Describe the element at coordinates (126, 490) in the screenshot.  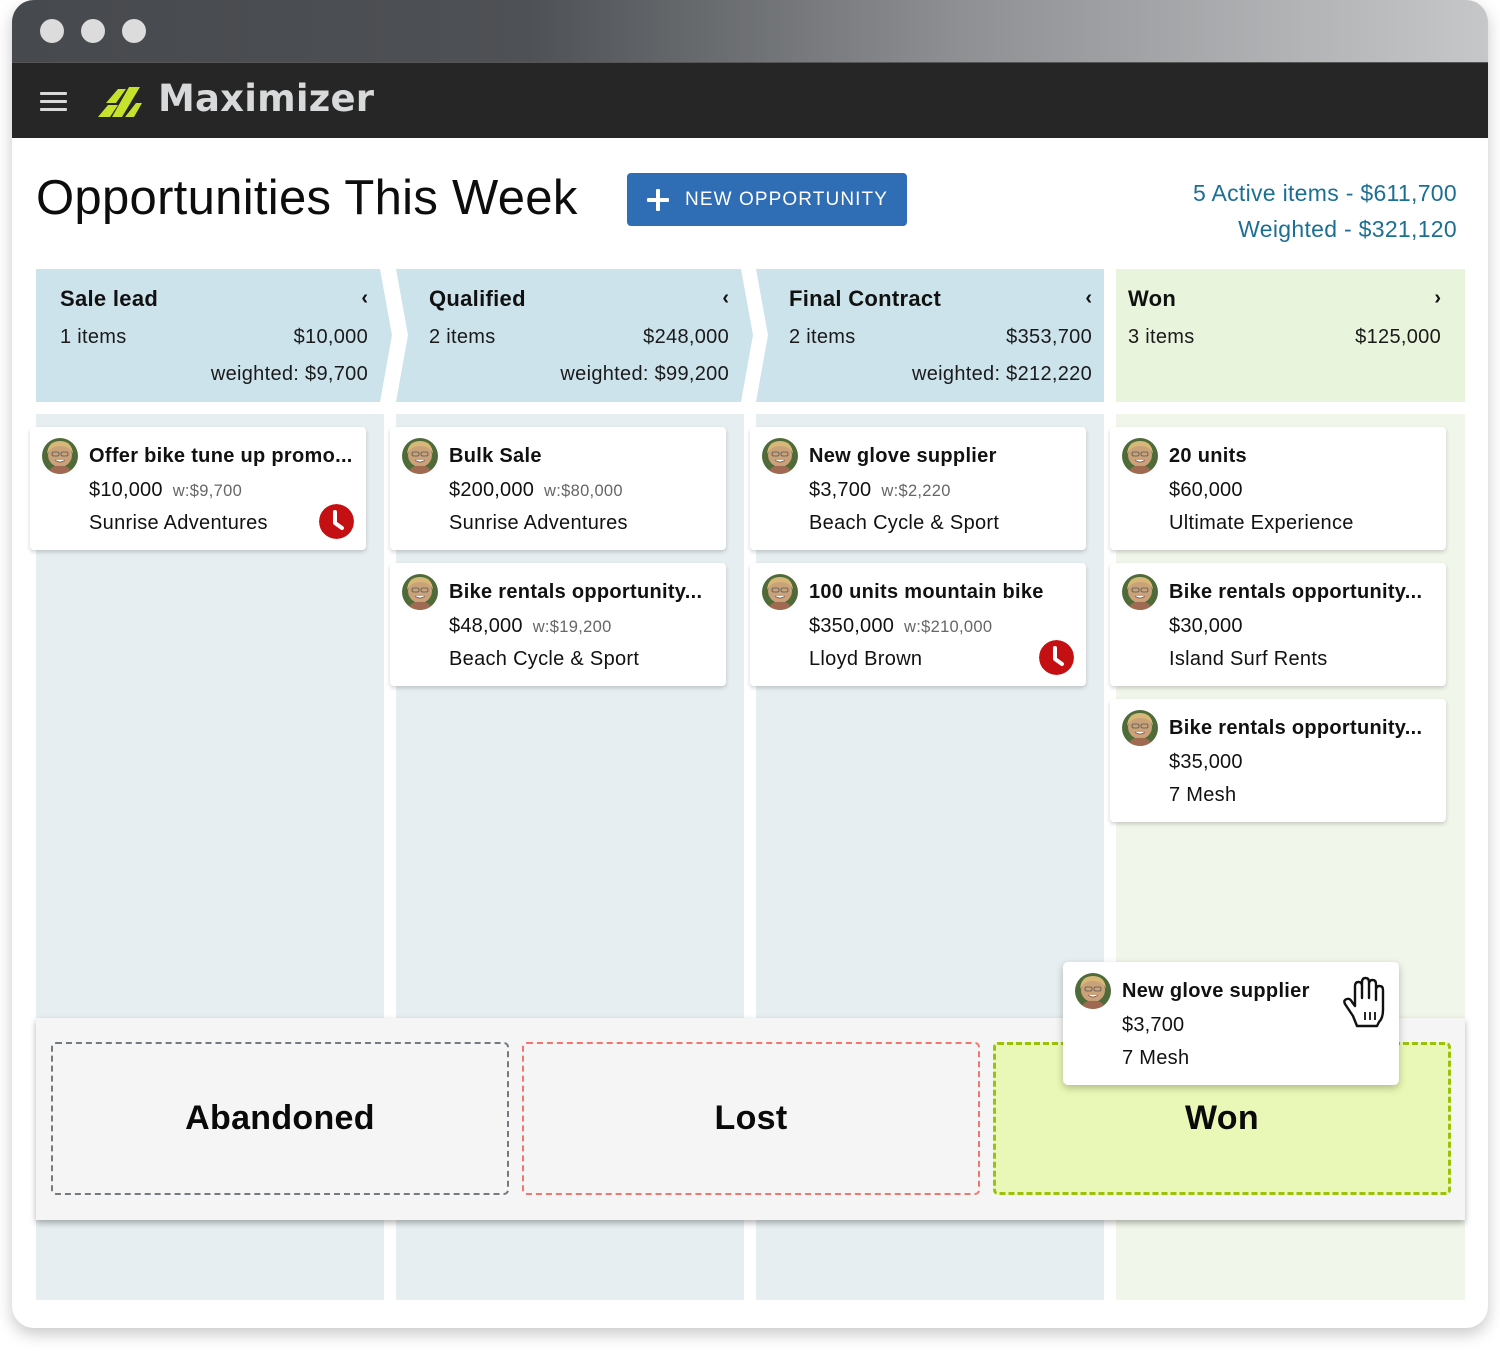
I see `card-amount: $10,000` at that location.